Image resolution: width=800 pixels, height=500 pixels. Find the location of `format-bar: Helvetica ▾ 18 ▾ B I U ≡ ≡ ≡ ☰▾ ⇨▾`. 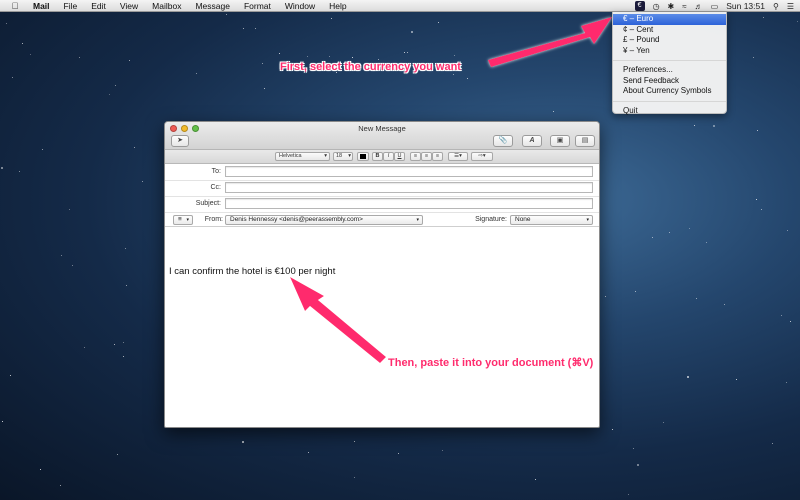

format-bar: Helvetica ▾ 18 ▾ B I U ≡ ≡ ≡ ☰▾ ⇨▾ is located at coordinates (382, 157).